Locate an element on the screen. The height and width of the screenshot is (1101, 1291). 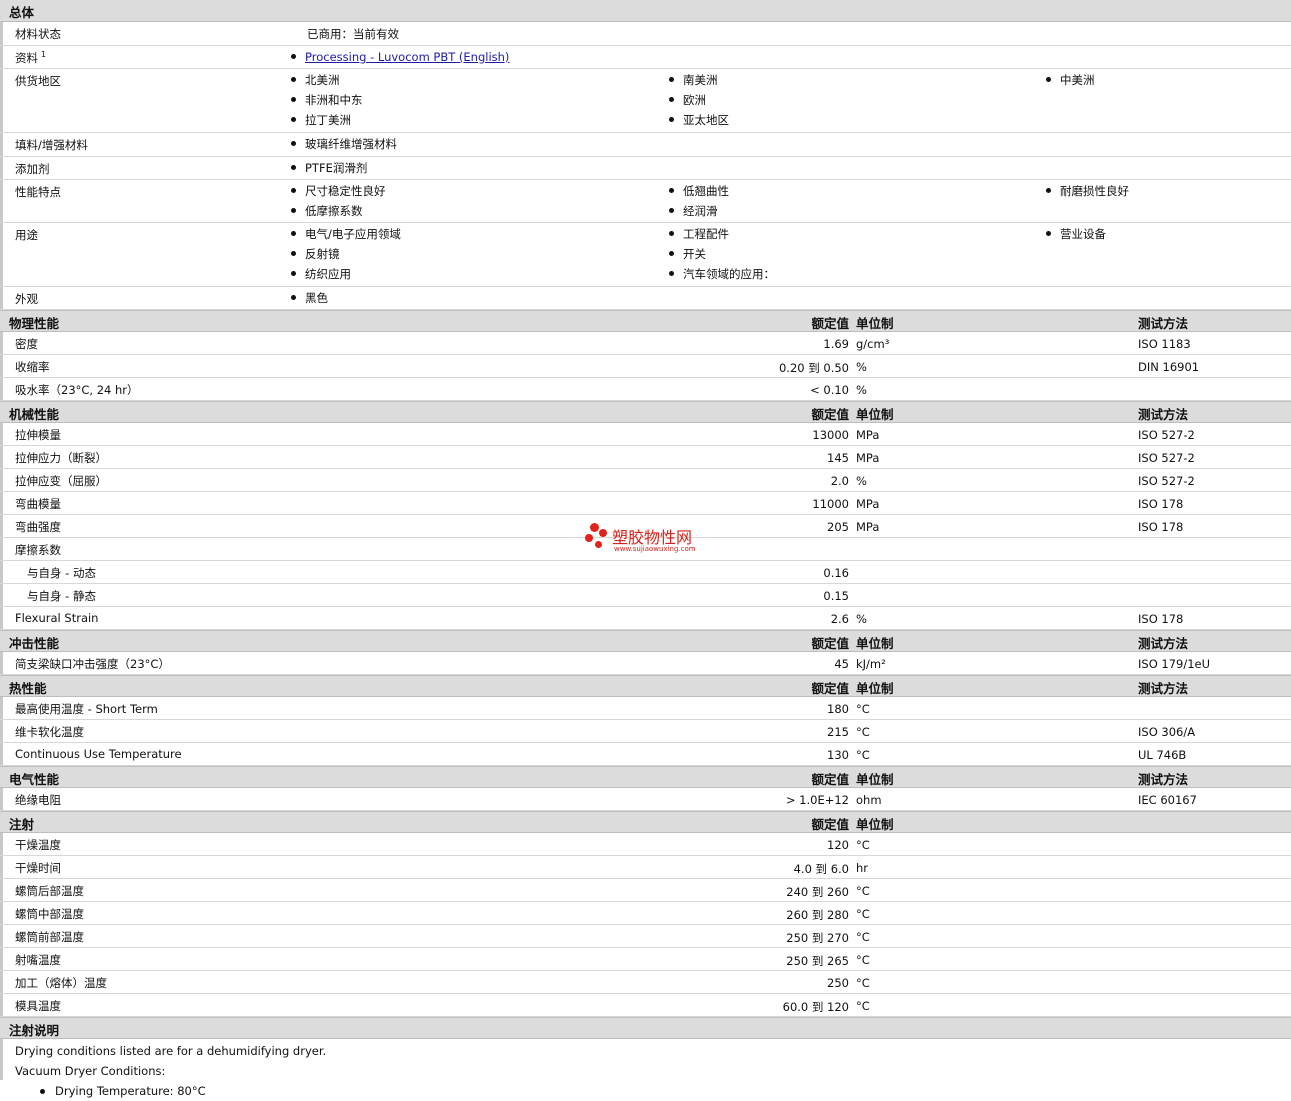
property-label: 收缩率 is located at coordinates (32, 367).